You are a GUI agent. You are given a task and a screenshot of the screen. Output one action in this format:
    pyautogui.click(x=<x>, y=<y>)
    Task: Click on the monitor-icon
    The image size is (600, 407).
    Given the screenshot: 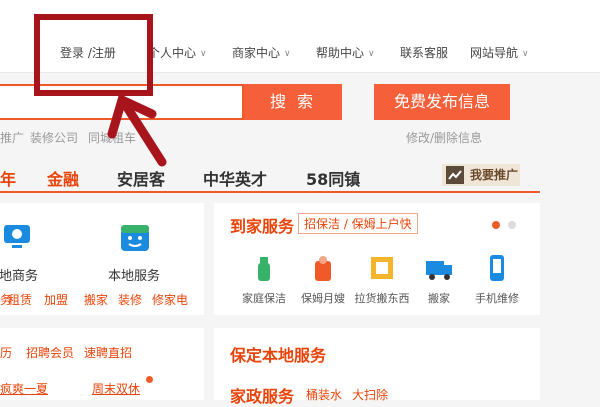 What is the action you would take?
    pyautogui.click(x=17, y=236)
    